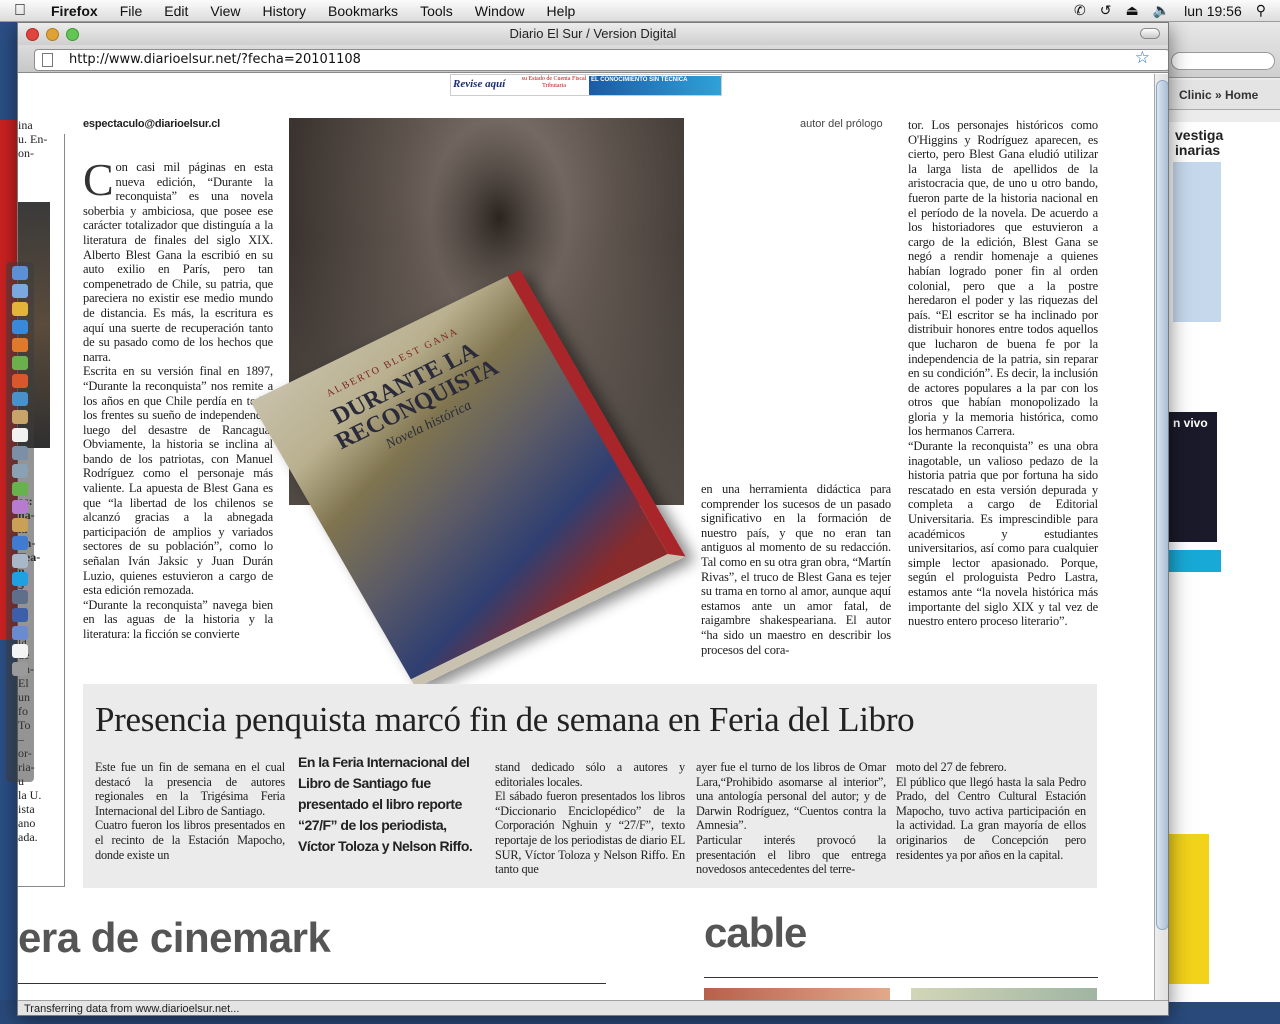 The height and width of the screenshot is (1024, 1280). I want to click on menu-file: File, so click(131, 11).